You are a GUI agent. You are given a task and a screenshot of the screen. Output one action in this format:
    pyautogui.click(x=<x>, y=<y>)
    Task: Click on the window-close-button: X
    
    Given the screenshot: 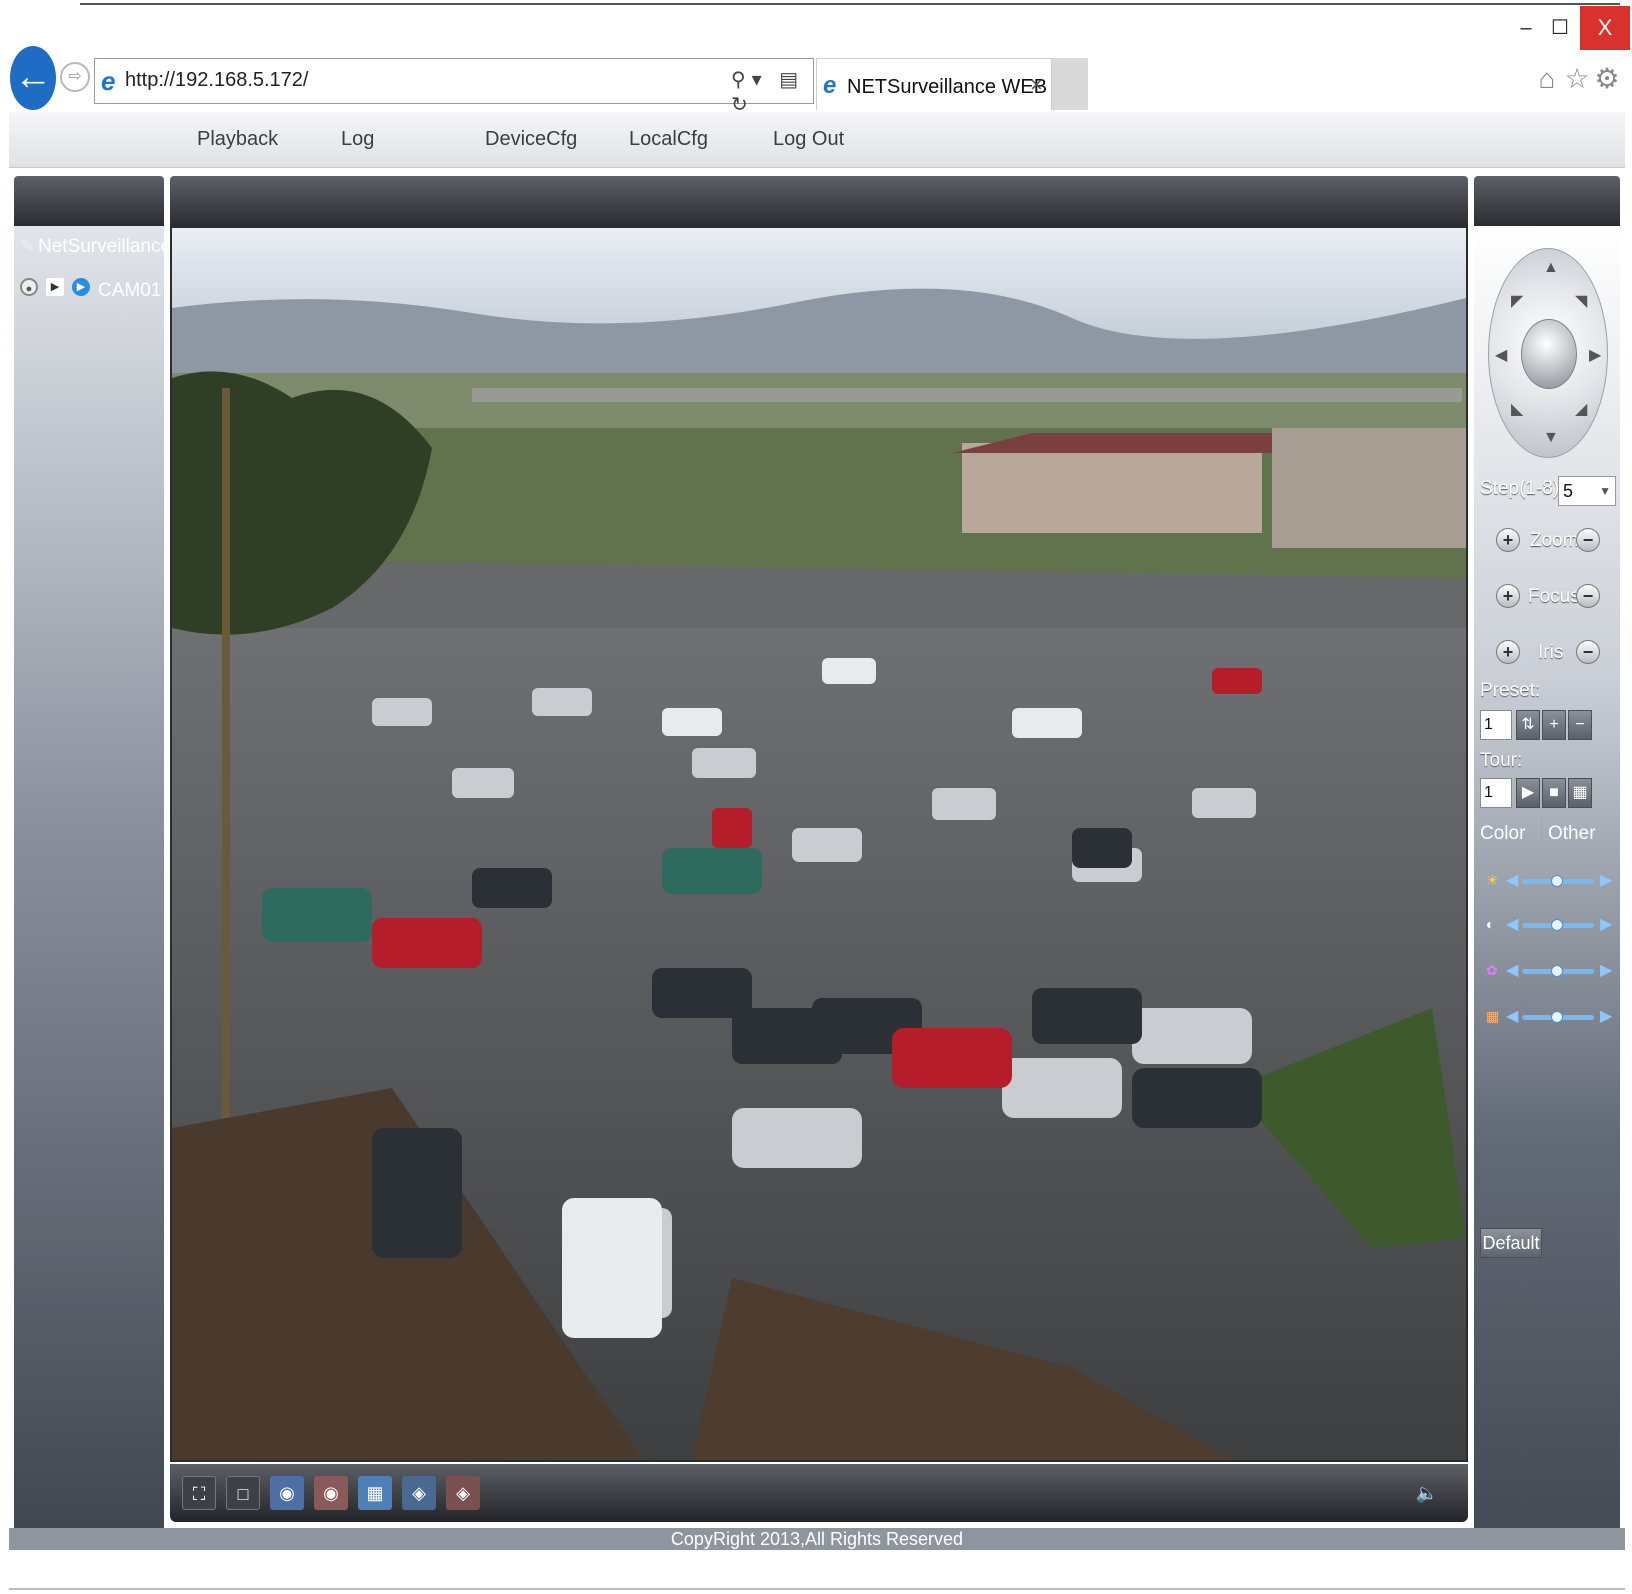 What is the action you would take?
    pyautogui.click(x=1605, y=28)
    